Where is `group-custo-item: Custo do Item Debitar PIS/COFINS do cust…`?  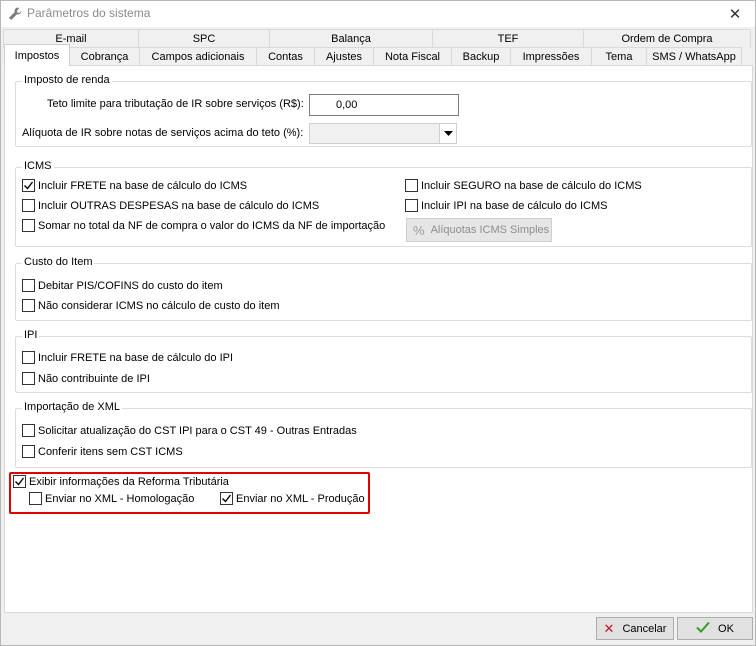
group-custo-item: Custo do Item Debitar PIS/COFINS do cust… is located at coordinates (383, 288).